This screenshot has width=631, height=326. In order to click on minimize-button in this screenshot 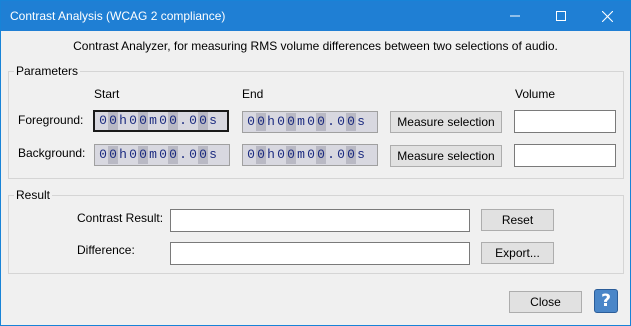, I will do `click(515, 16)`.